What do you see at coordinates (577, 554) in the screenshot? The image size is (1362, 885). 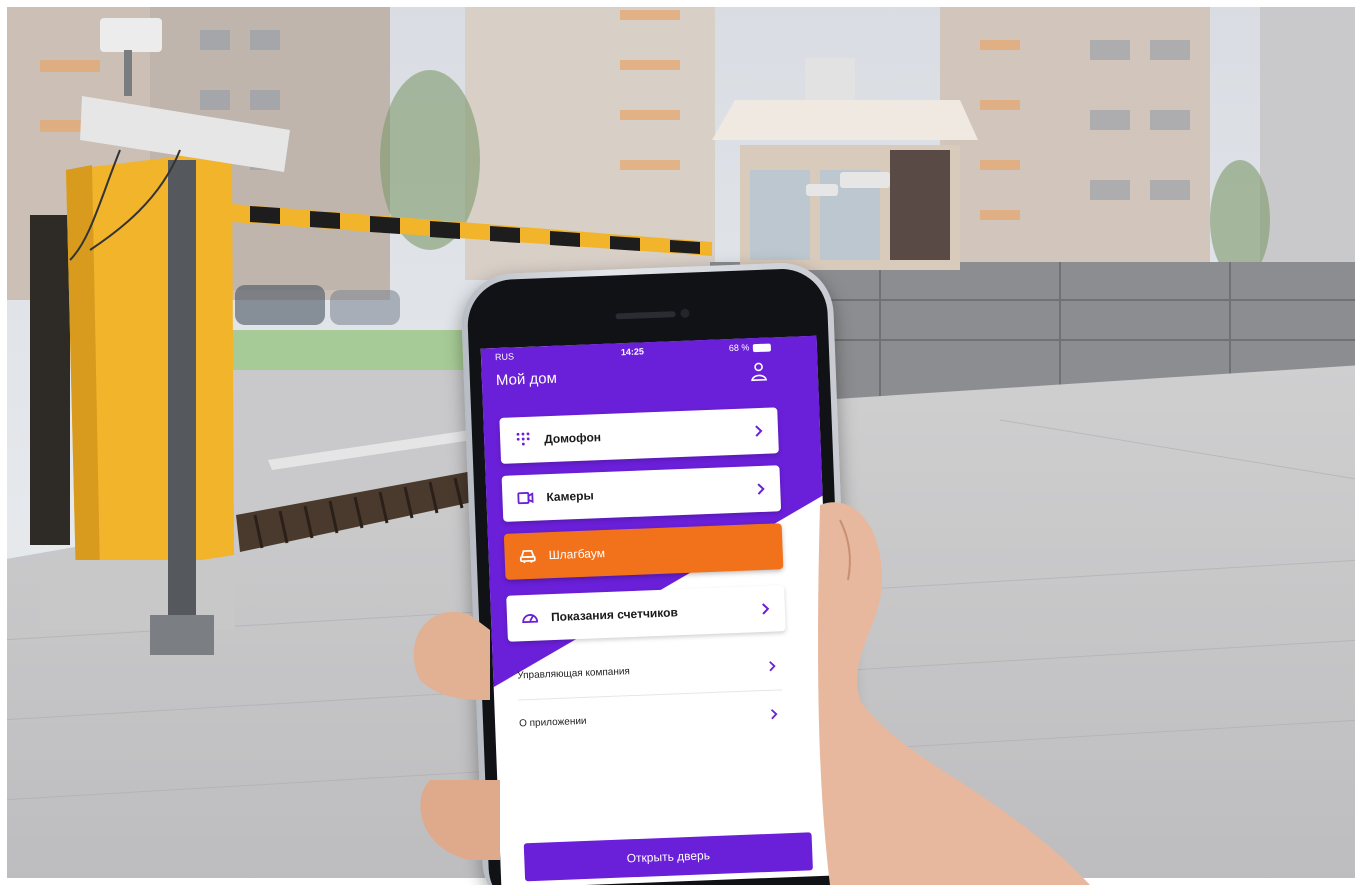 I see `menu-card-label: Шлагбаум` at bounding box center [577, 554].